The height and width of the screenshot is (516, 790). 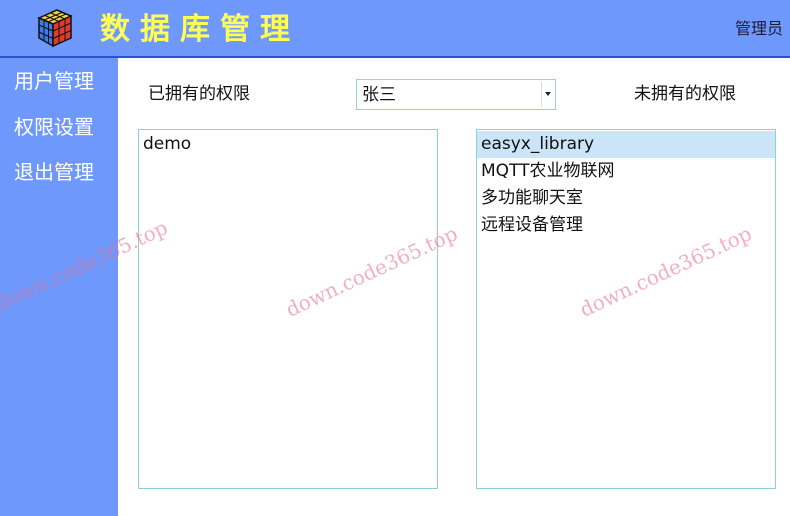 What do you see at coordinates (626, 225) in the screenshot?
I see `list-item-unowned: 远程设备管理` at bounding box center [626, 225].